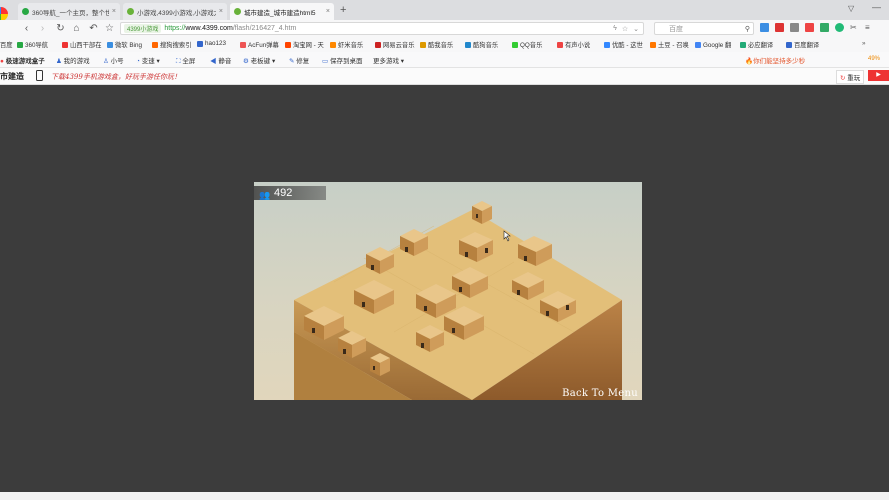  I want to click on extension-icons: ✂ ≡, so click(817, 27).